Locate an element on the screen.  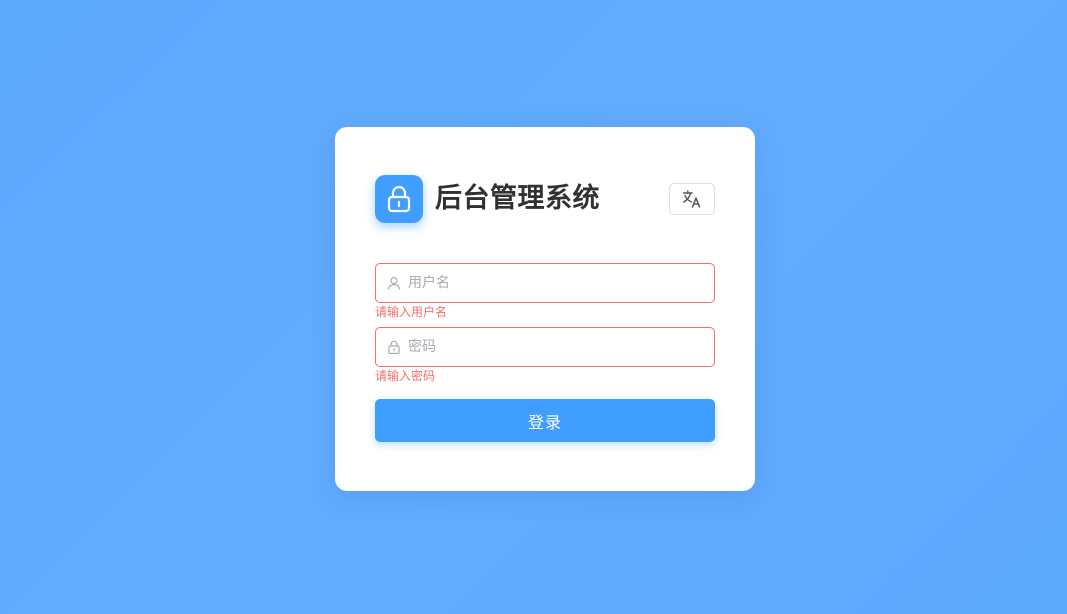
user-icon is located at coordinates (394, 283).